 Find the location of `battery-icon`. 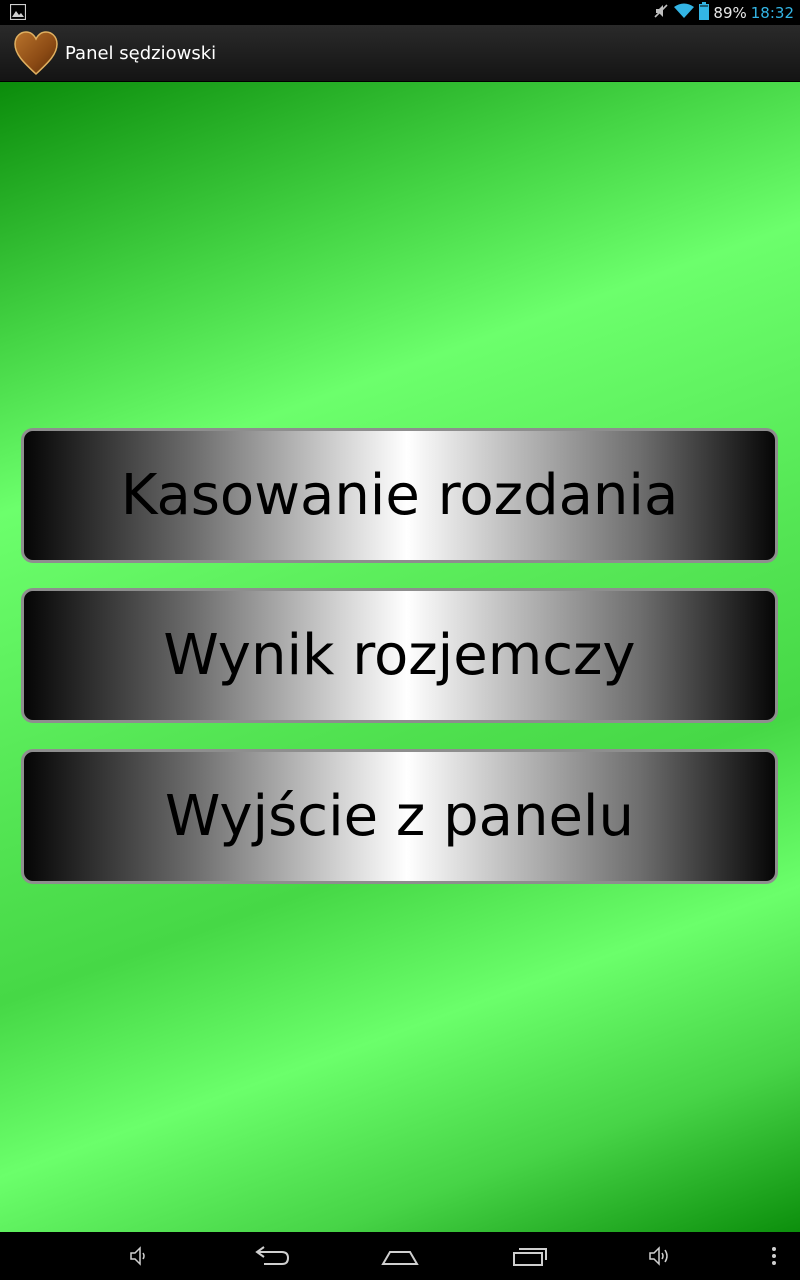

battery-icon is located at coordinates (704, 12).